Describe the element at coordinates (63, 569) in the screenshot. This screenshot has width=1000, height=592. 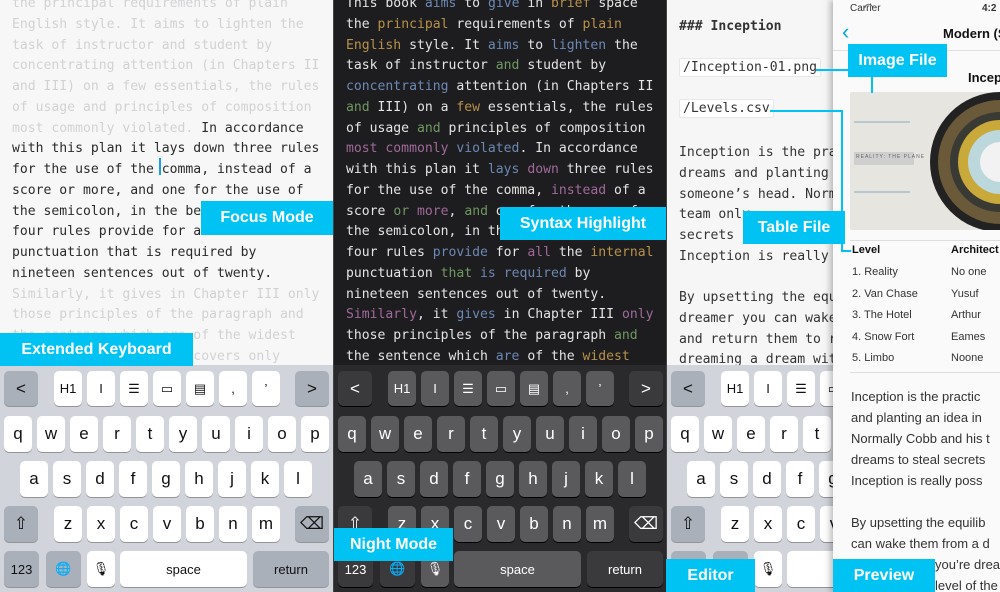
I see `globe-key: 🌐` at that location.